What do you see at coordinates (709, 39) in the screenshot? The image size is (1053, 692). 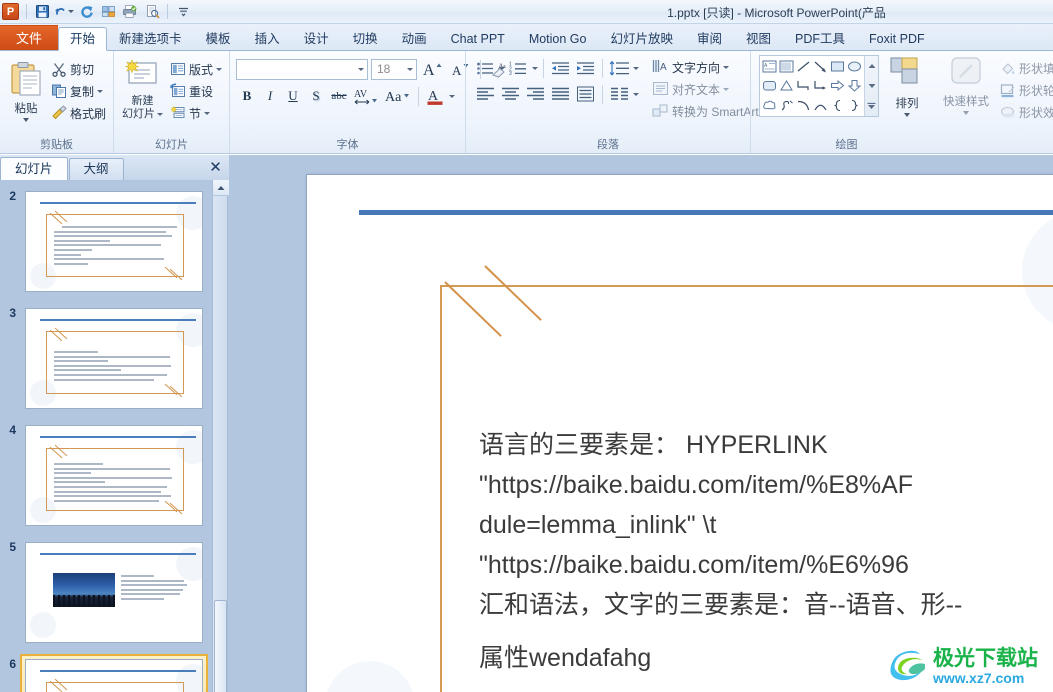 I see `tab-review: 审阅` at bounding box center [709, 39].